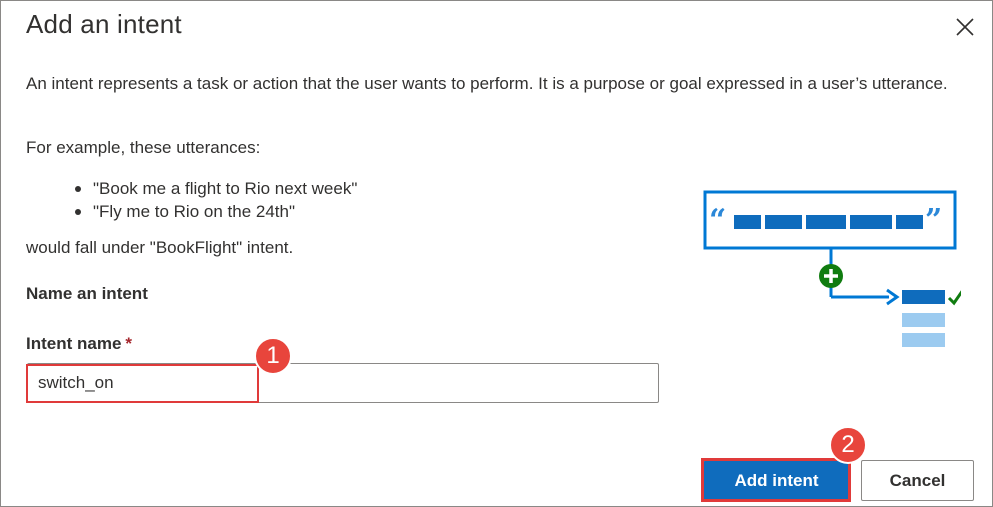 The height and width of the screenshot is (507, 993). Describe the element at coordinates (129, 343) in the screenshot. I see `required-marker: *` at that location.